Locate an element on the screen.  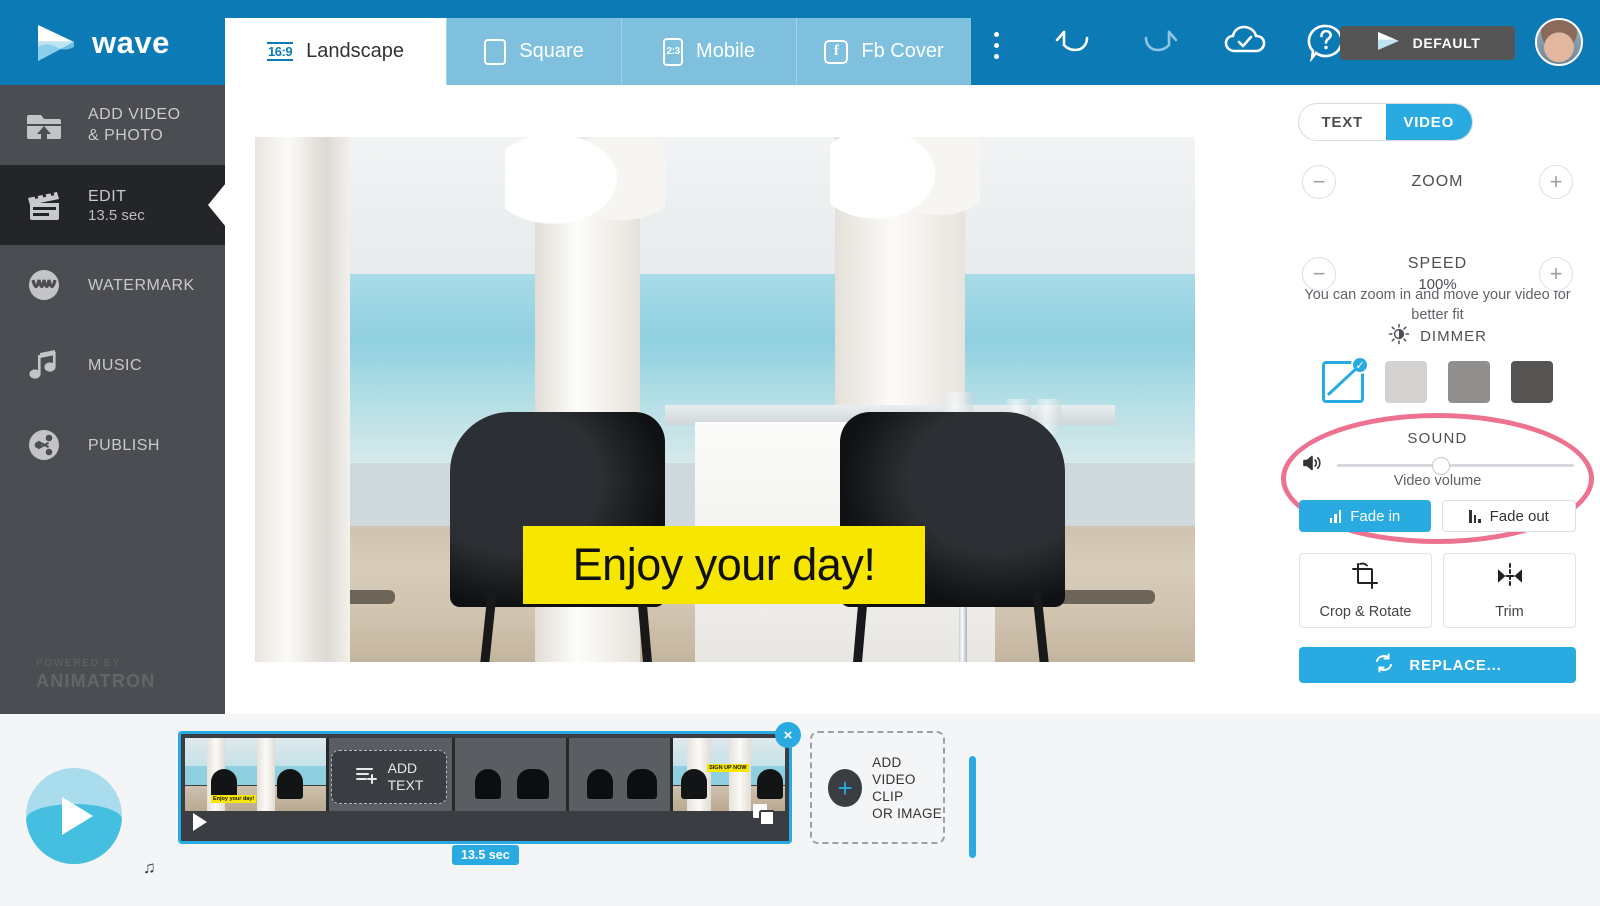
zoom-increase-button: + is located at coordinates (1556, 182).